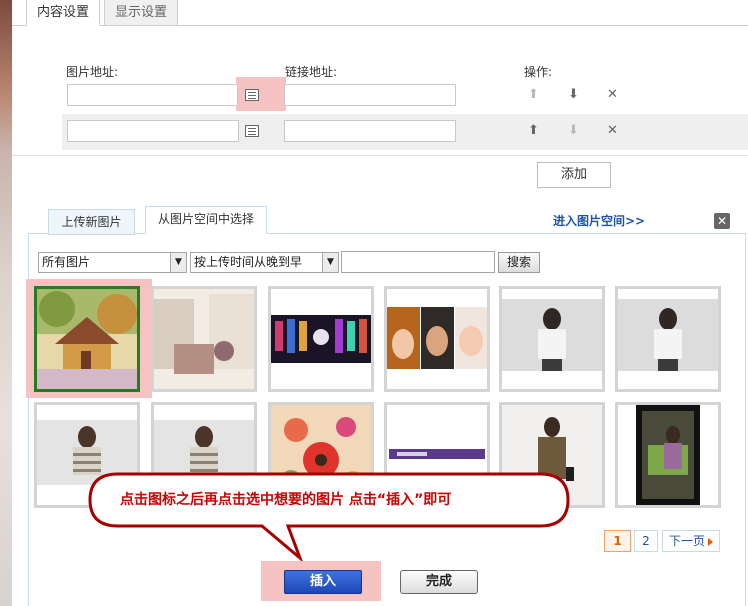 The height and width of the screenshot is (606, 748). I want to click on pagination-page-2: 2, so click(646, 541).